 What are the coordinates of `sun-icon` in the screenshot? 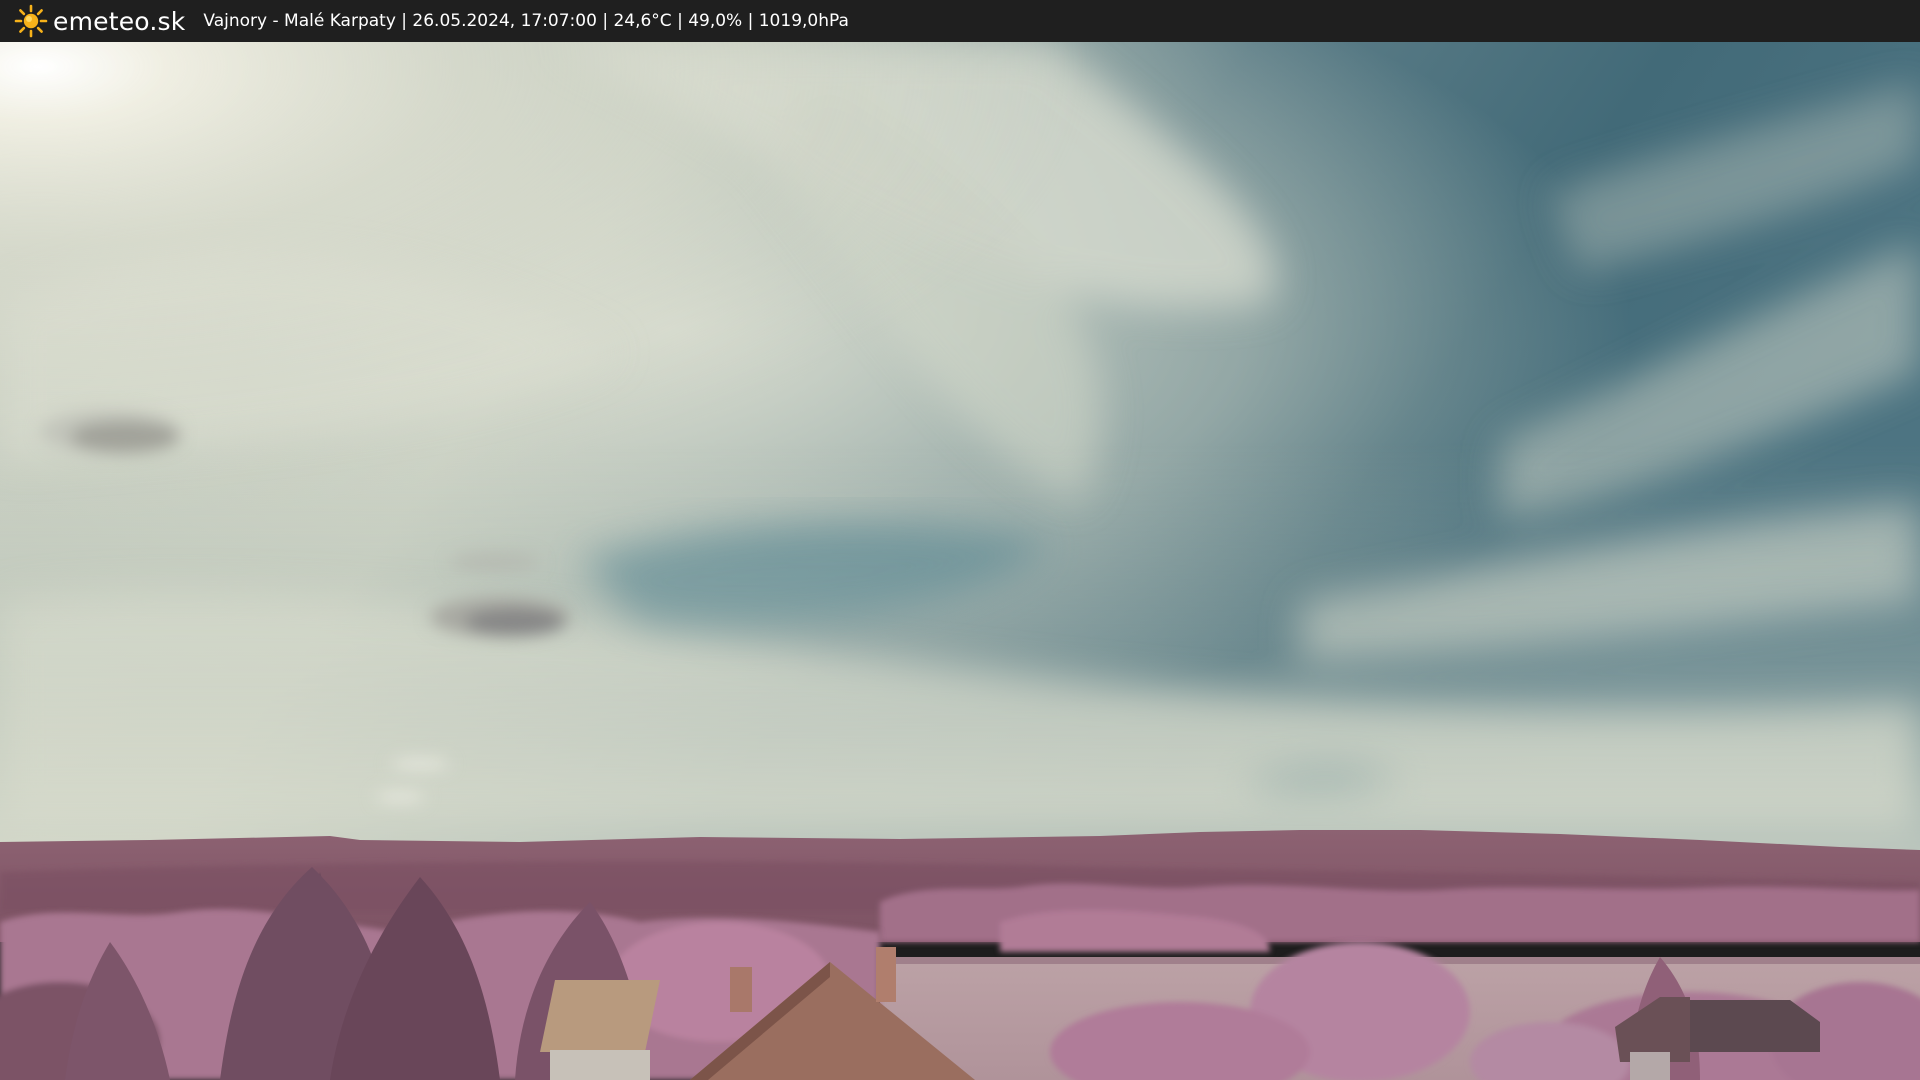 It's located at (31, 21).